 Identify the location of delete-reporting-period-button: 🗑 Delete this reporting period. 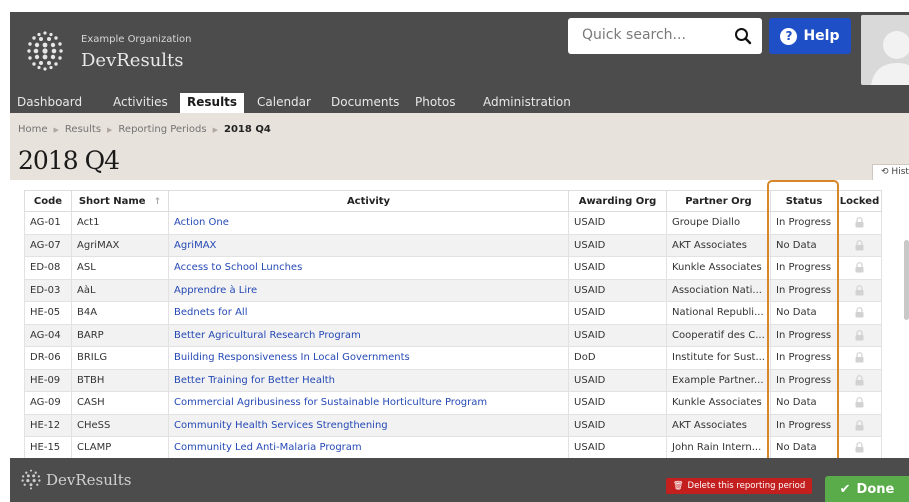
(739, 486).